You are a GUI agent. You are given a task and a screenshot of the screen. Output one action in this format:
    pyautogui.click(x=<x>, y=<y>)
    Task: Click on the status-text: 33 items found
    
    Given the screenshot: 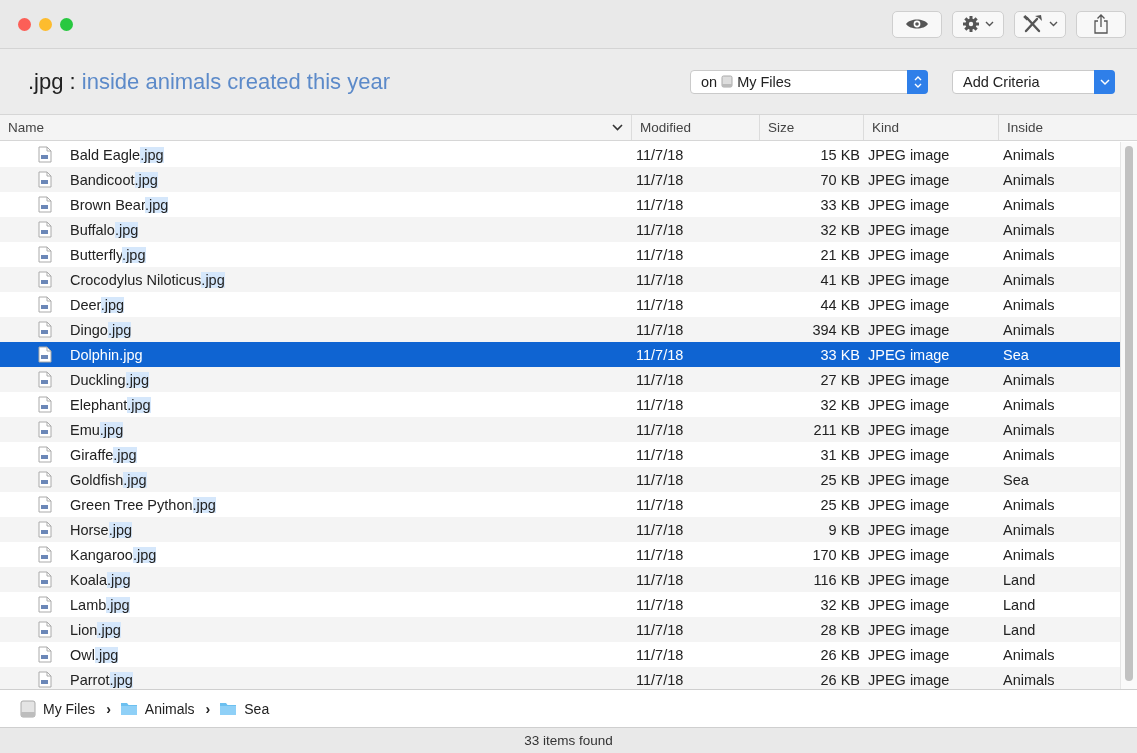 What is the action you would take?
    pyautogui.click(x=568, y=740)
    